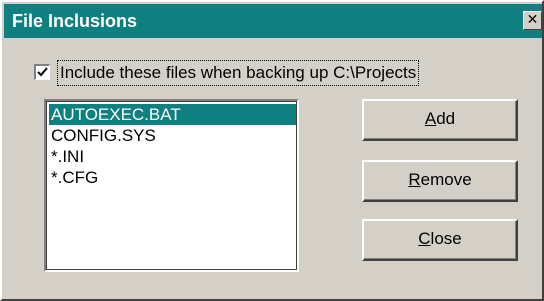 The height and width of the screenshot is (301, 544). What do you see at coordinates (446, 179) in the screenshot?
I see `remove-button-label: emove` at bounding box center [446, 179].